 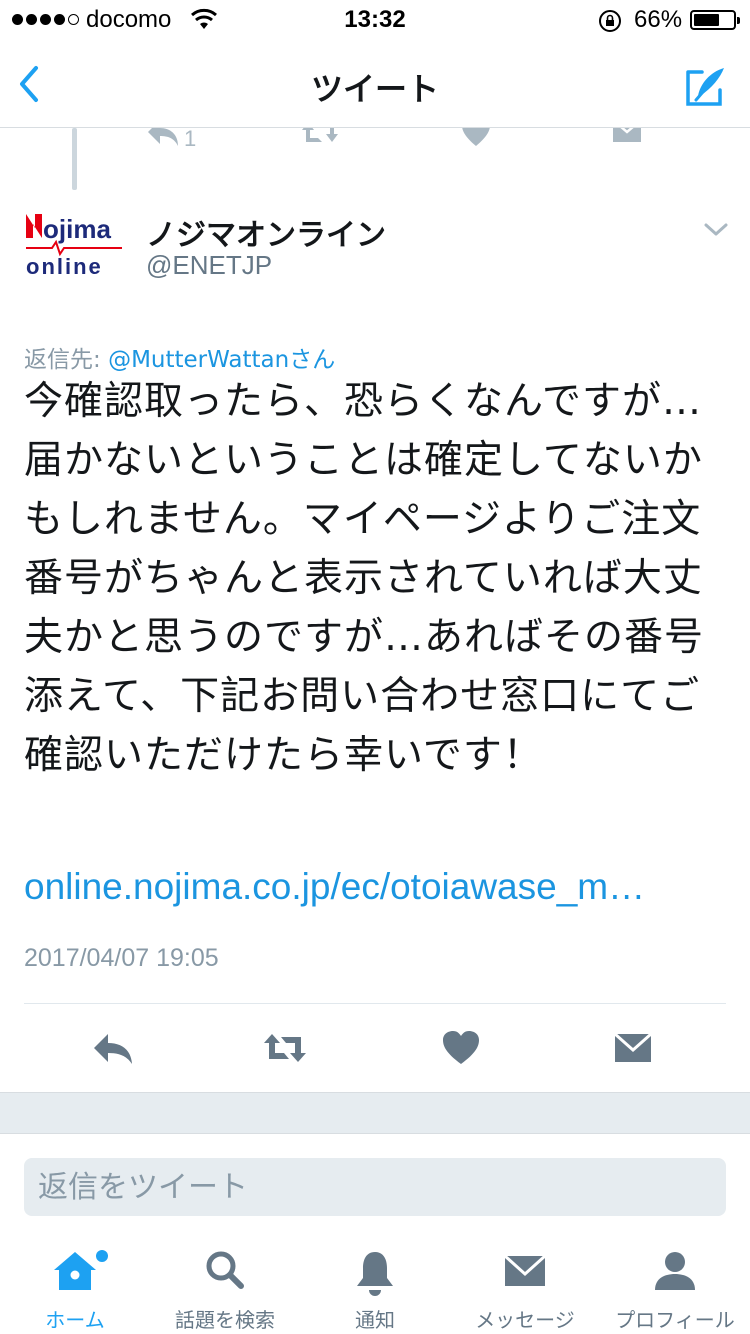 I want to click on tab-label: プロフィール, so click(x=675, y=1320).